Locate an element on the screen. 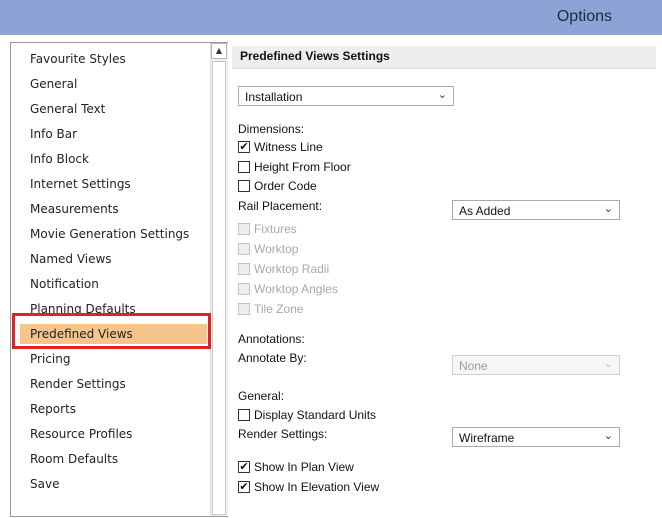 The width and height of the screenshot is (662, 518). sidebar-item-notification: Notification is located at coordinates (120, 284).